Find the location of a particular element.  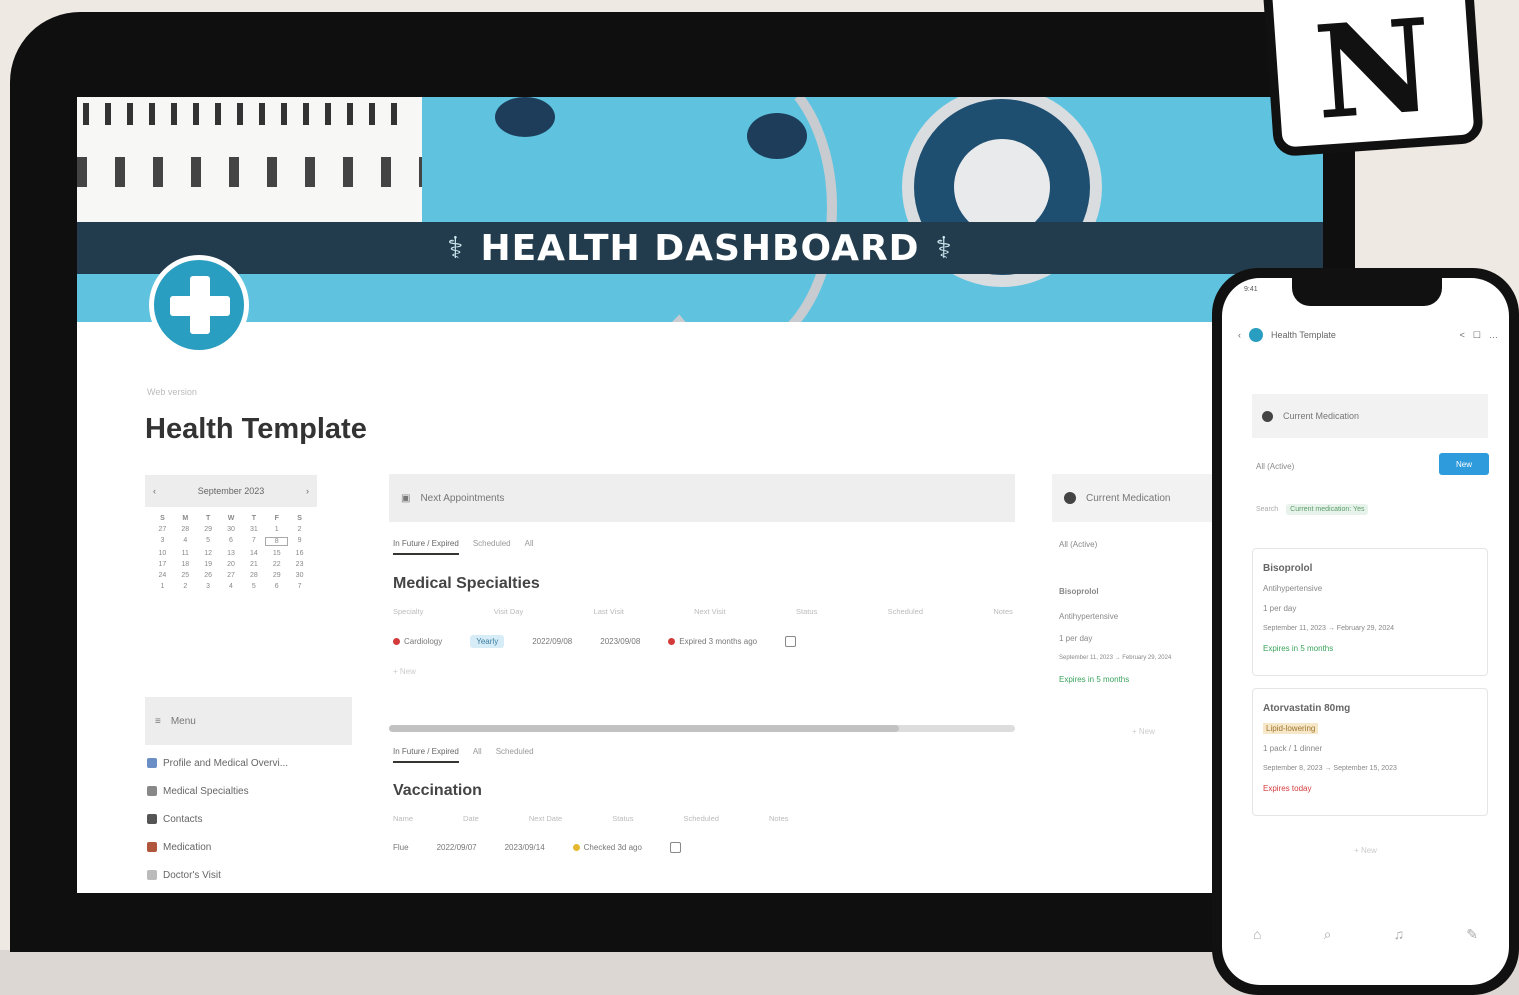

calendar-day: 31 is located at coordinates (253, 529).